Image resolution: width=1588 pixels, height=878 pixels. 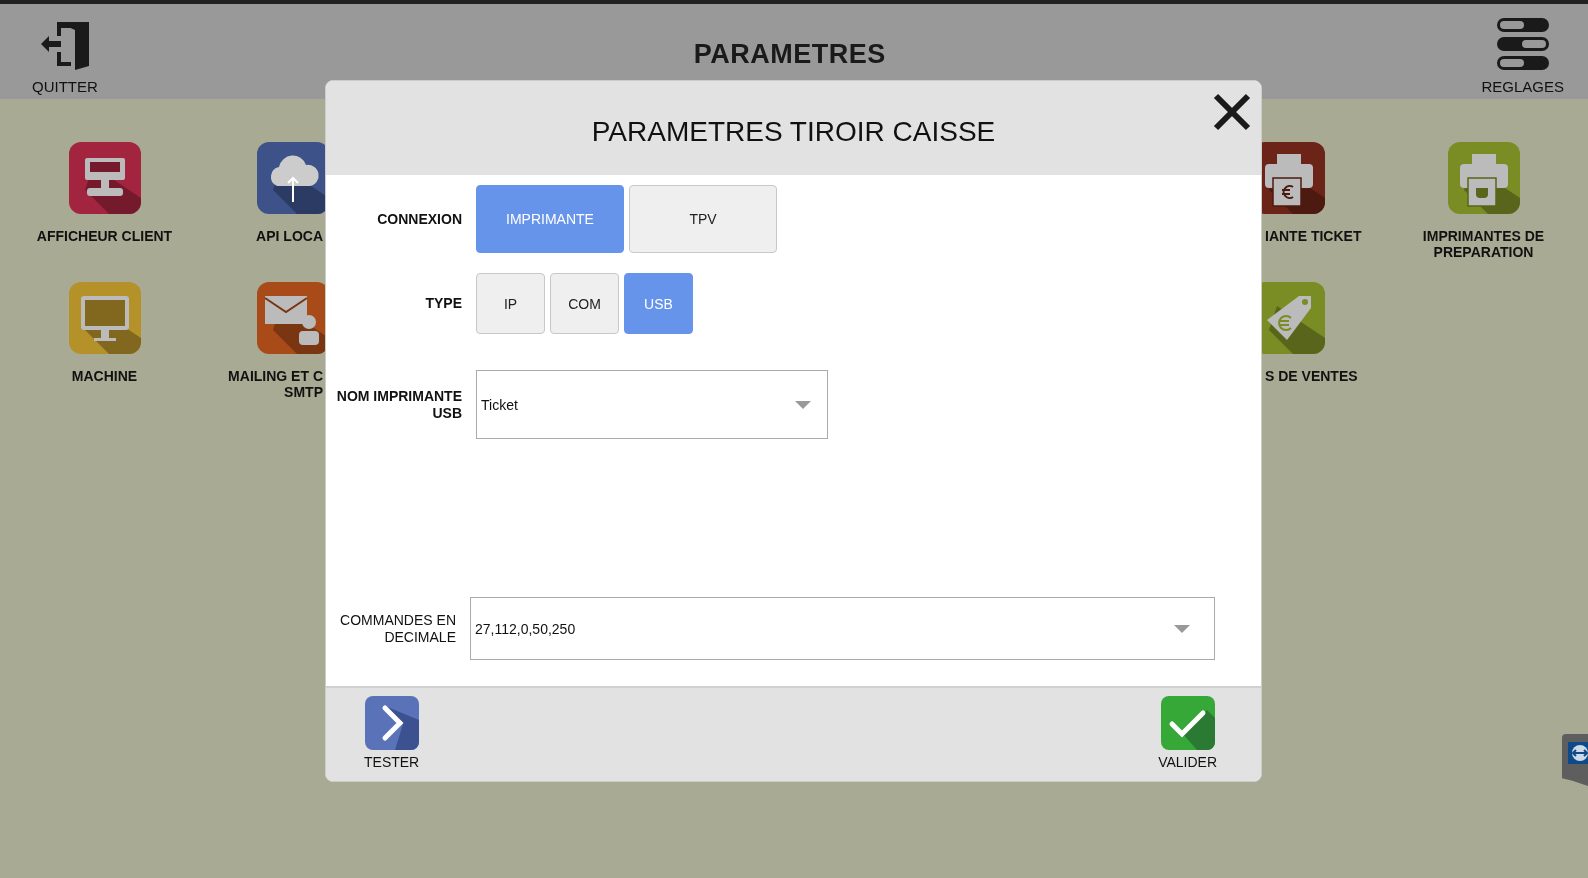 I want to click on confirm-button: VALIDER, so click(x=1187, y=729).